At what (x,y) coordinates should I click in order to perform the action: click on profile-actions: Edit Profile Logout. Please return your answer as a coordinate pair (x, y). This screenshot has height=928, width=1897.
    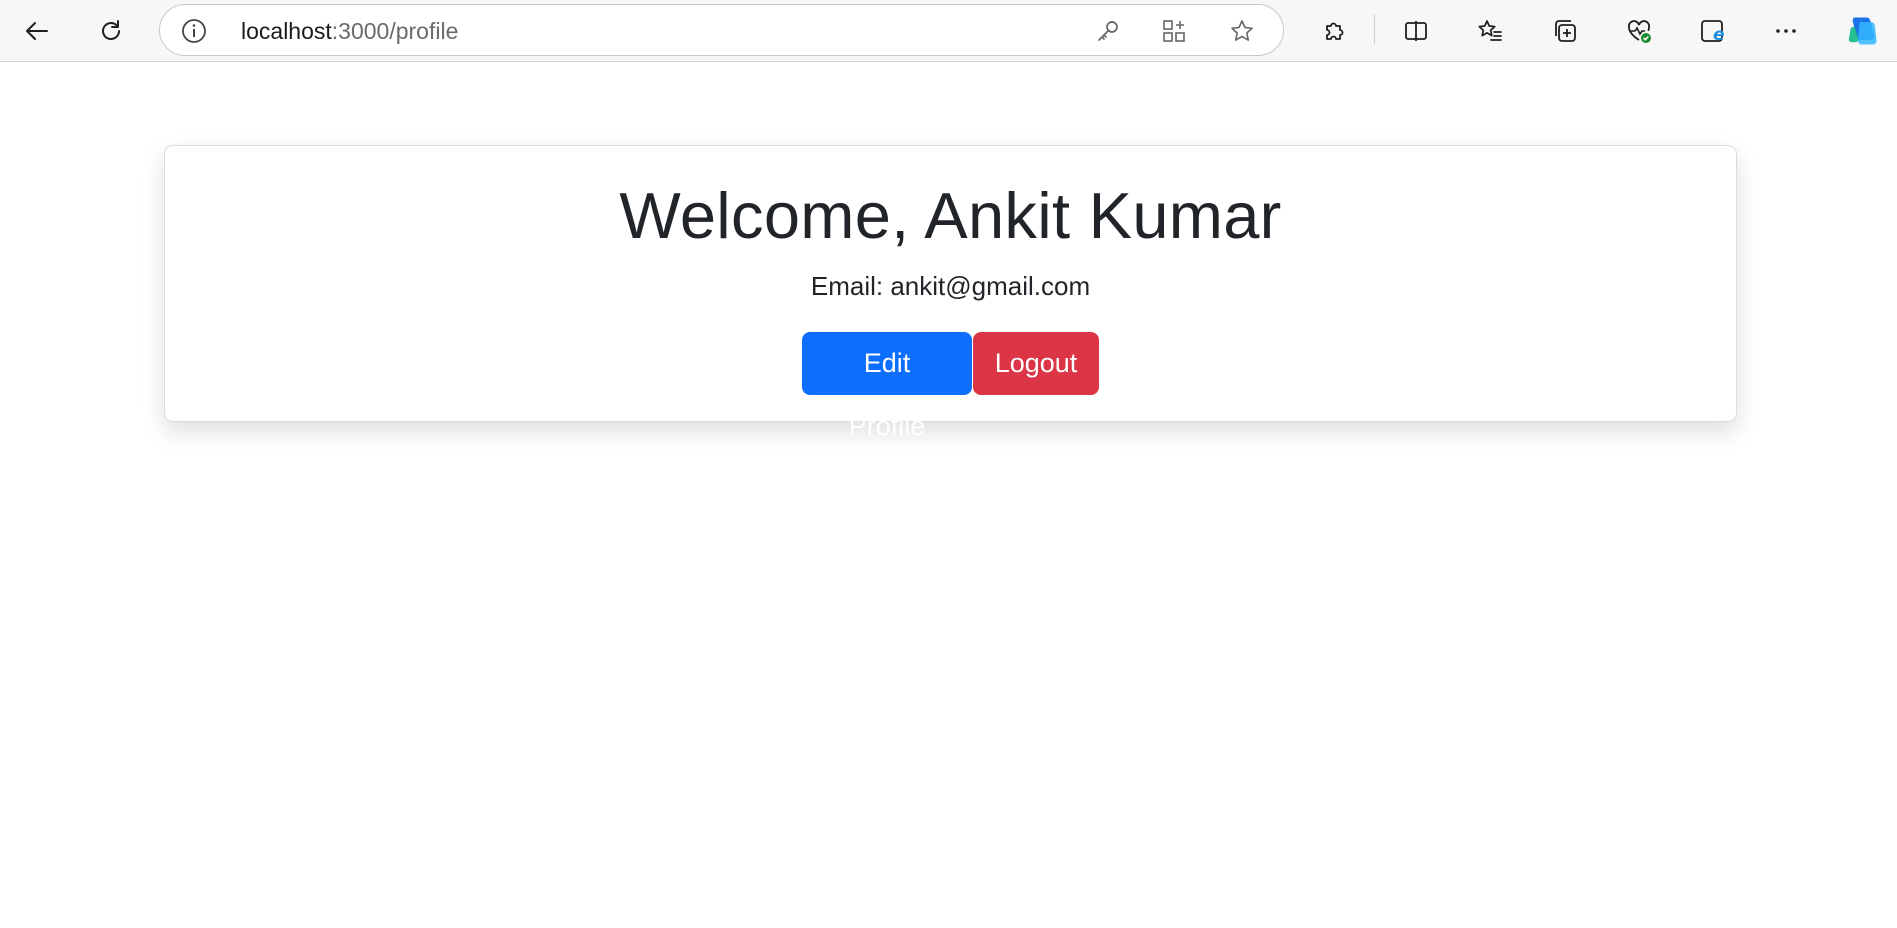
    Looking at the image, I should click on (950, 386).